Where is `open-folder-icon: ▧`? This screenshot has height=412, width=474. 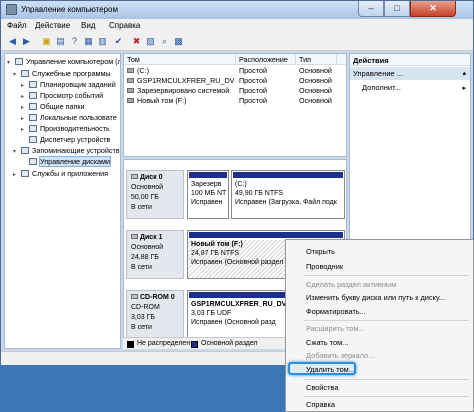
open-folder-icon: ▧ is located at coordinates (150, 41).